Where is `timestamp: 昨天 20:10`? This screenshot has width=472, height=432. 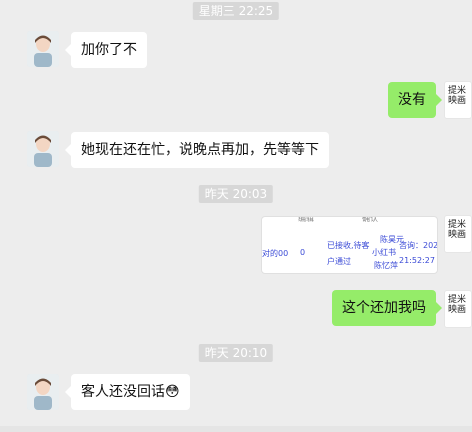
timestamp: 昨天 20:10 is located at coordinates (236, 353).